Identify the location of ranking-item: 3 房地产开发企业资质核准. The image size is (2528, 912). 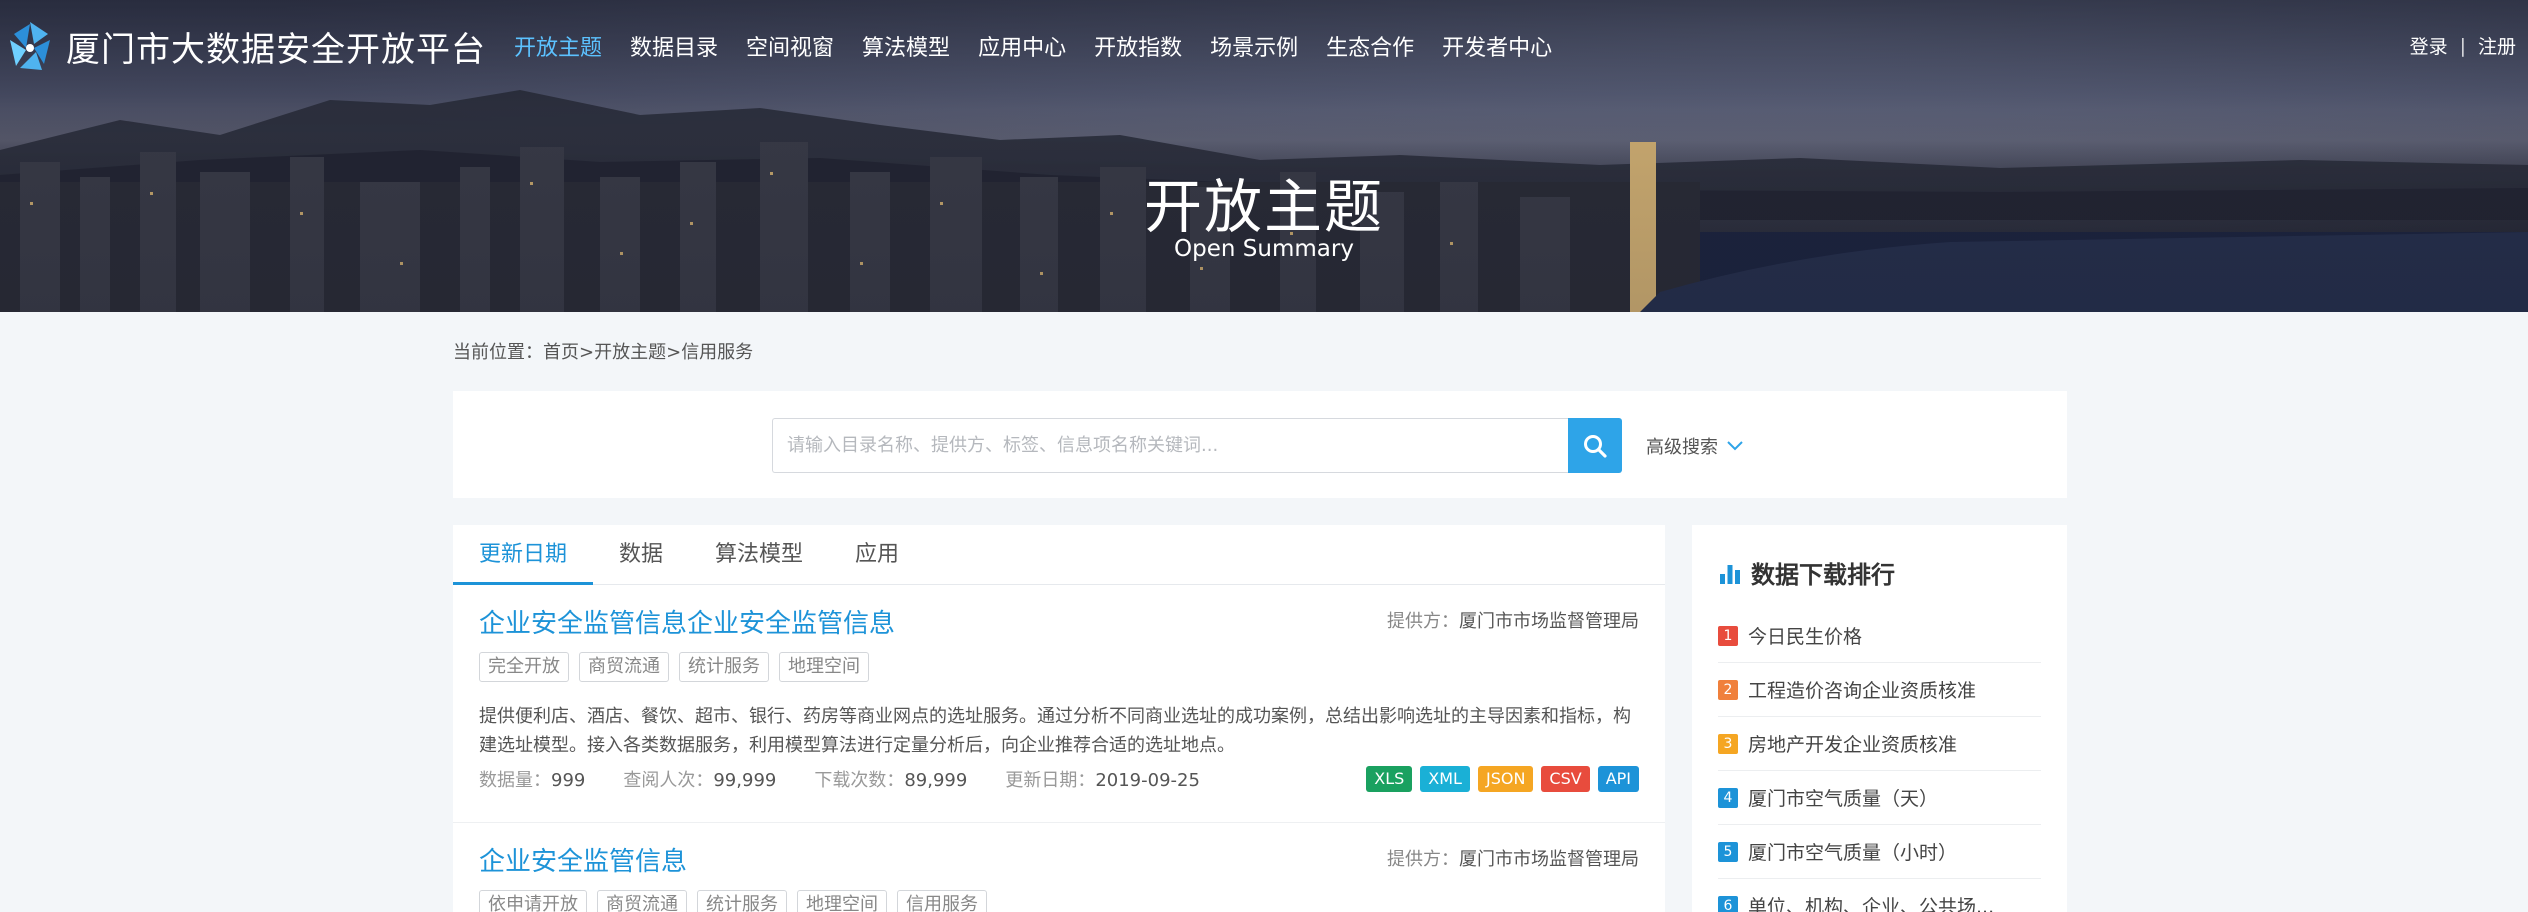
(1879, 744).